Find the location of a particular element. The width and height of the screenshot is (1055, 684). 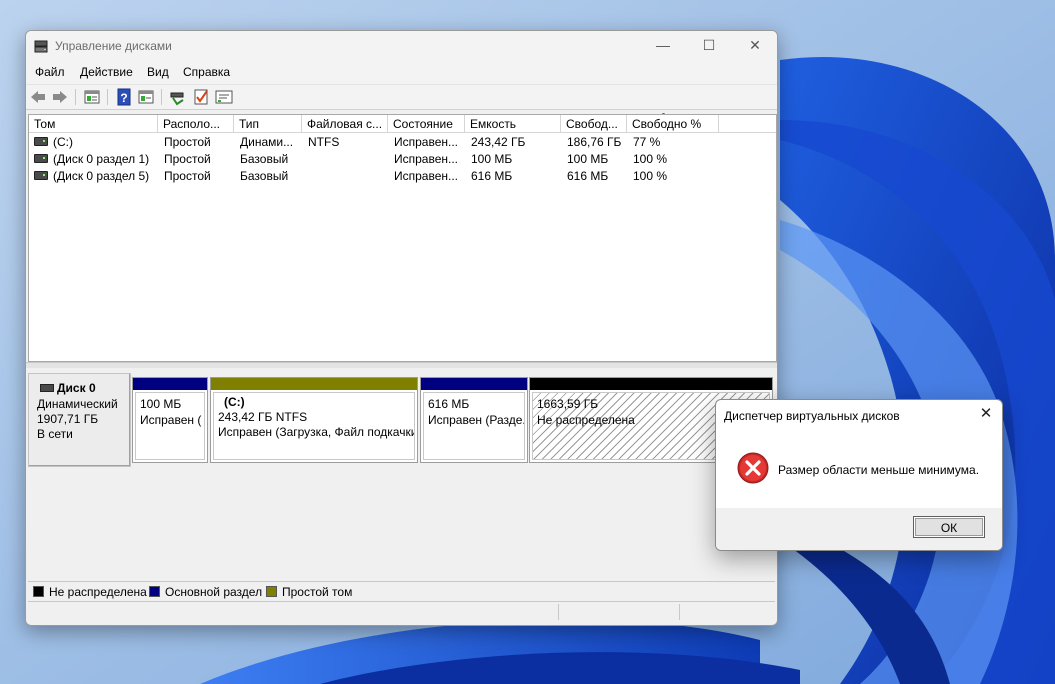

menu-view: Вид is located at coordinates (158, 72).